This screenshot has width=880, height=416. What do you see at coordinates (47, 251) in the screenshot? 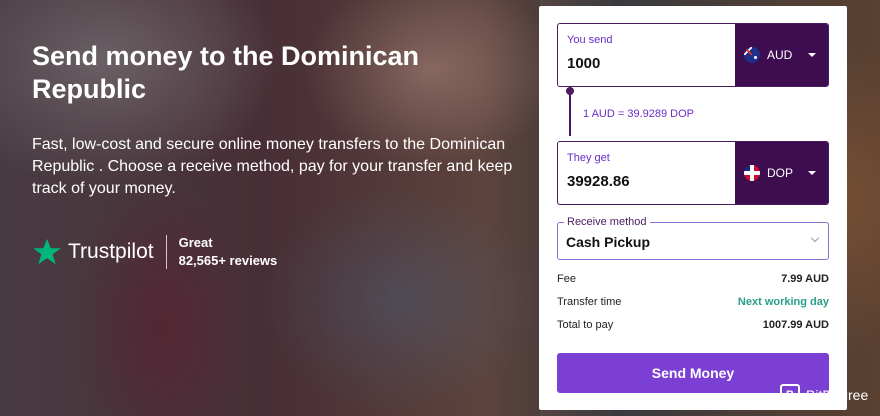
I see `trustpilot-star-icon` at bounding box center [47, 251].